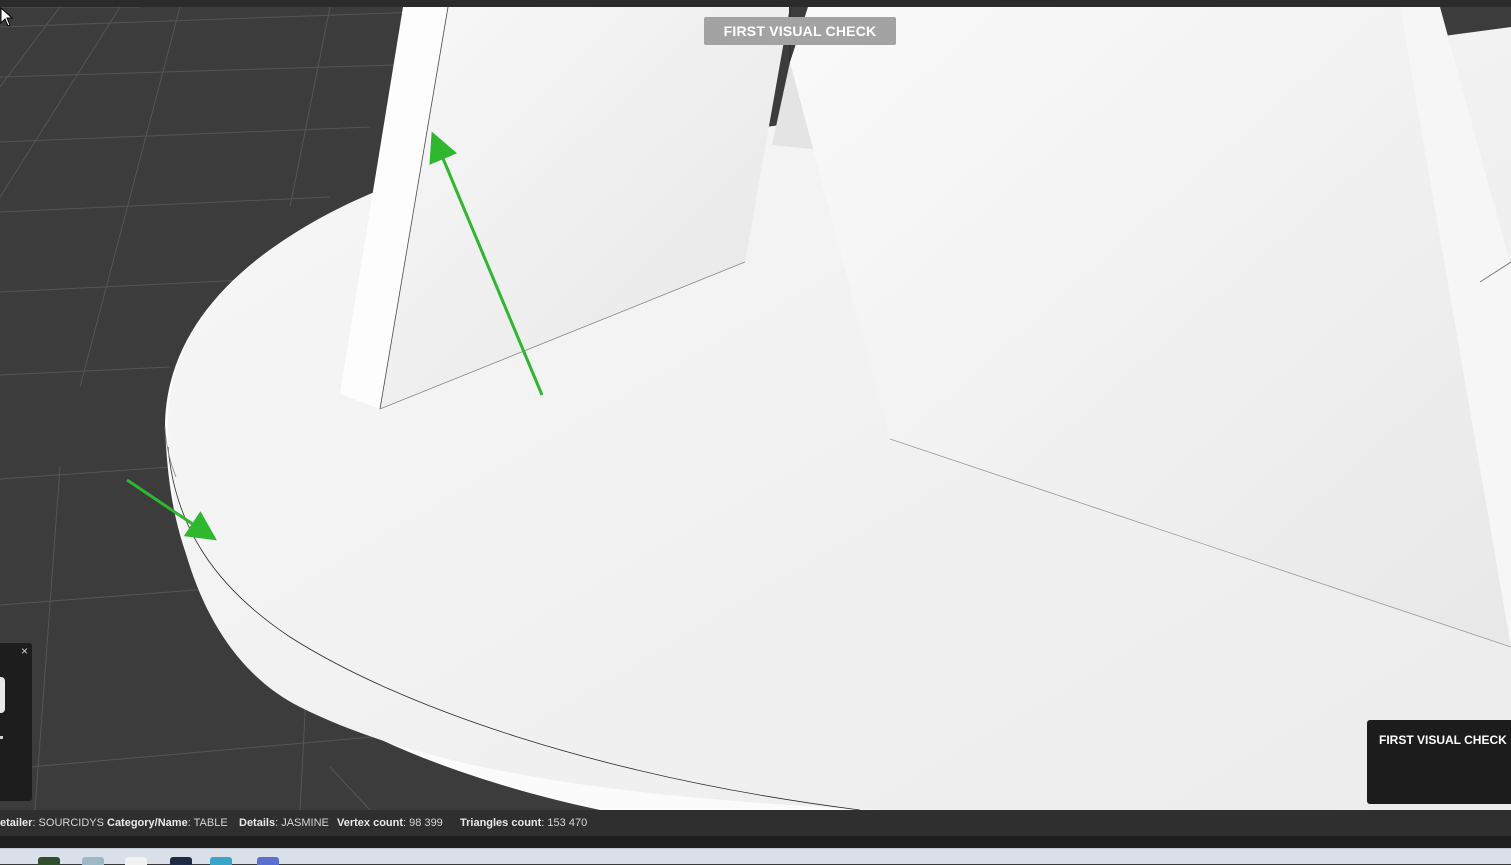 The height and width of the screenshot is (865, 1511). What do you see at coordinates (1439, 762) in the screenshot?
I see `visual-check-panel: FIRST VISUAL CHECK` at bounding box center [1439, 762].